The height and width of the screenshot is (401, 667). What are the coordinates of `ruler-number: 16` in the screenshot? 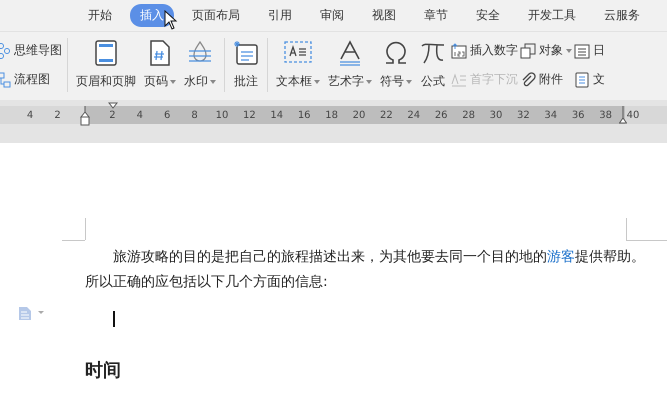 It's located at (304, 116).